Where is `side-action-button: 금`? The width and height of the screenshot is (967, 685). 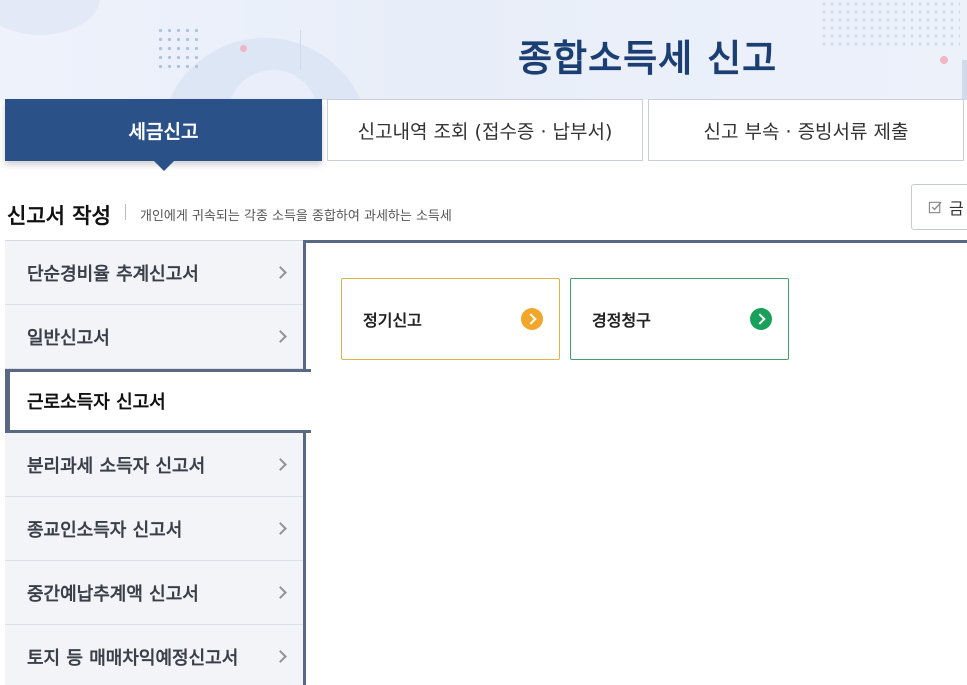
side-action-button: 금 is located at coordinates (939, 207).